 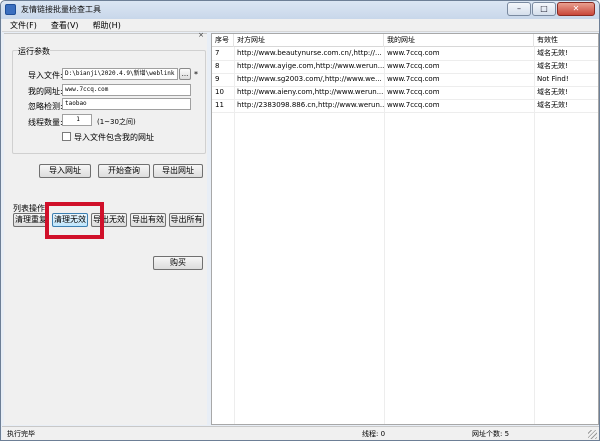 What do you see at coordinates (74, 220) in the screenshot?
I see `highlight-box` at bounding box center [74, 220].